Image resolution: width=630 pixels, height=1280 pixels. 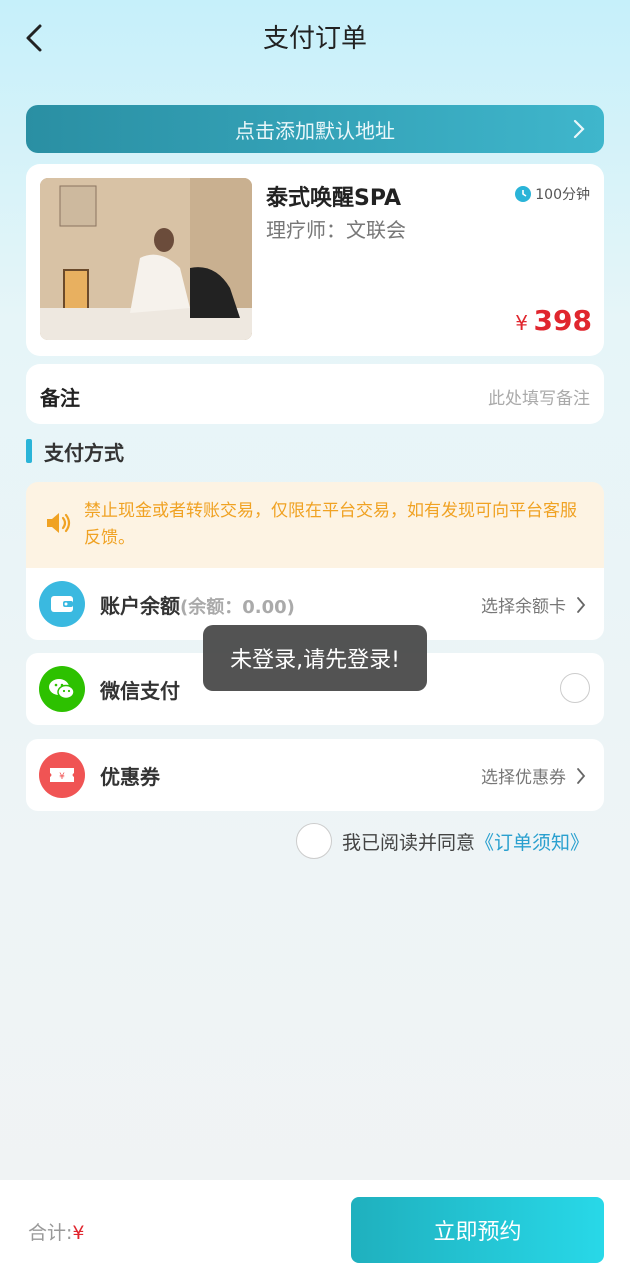 I want to click on product-card: 泰式唤醒SPA 理疗师：文联会 100分钟 ¥ 398, so click(x=315, y=260).